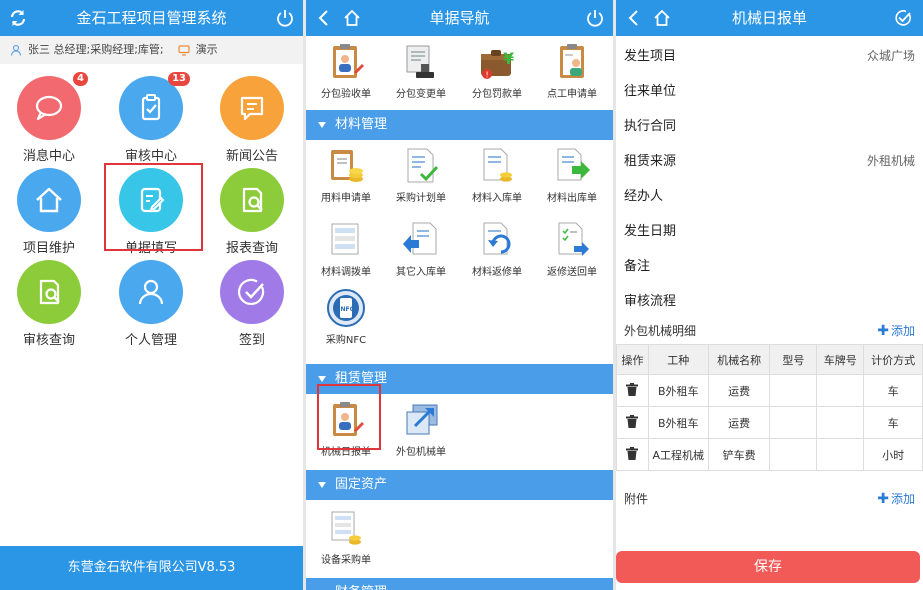 Image resolution: width=923 pixels, height=590 pixels. I want to click on item-other-inbound: 其它入库单, so click(421, 249).